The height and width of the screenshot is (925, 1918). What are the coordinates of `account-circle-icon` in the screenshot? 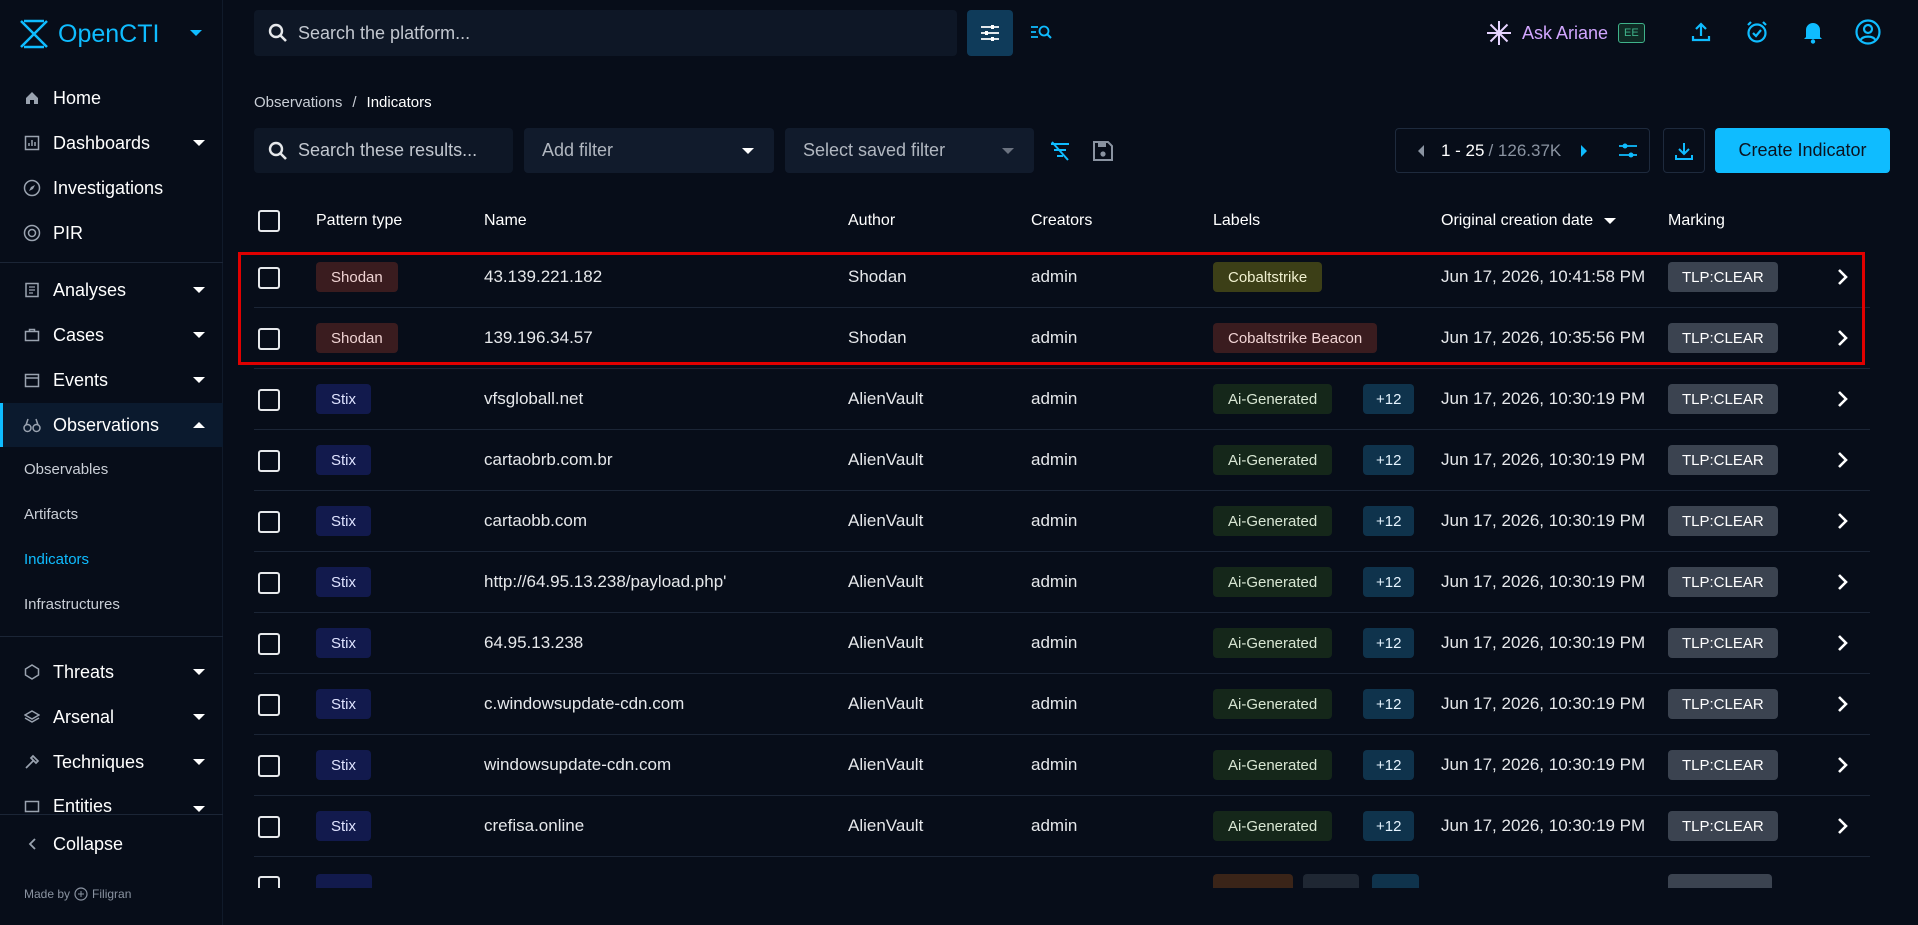 It's located at (1868, 32).